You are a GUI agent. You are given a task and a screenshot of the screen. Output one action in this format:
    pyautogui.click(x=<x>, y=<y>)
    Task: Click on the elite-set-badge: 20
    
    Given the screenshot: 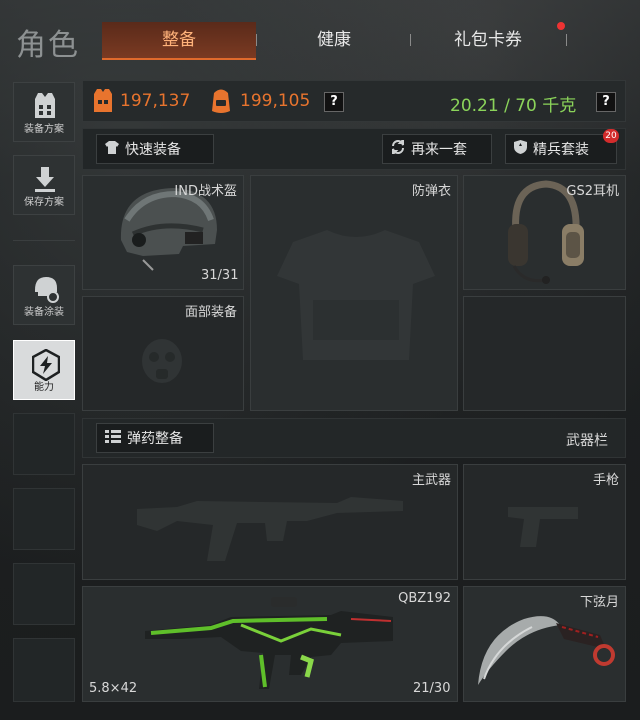 What is the action you would take?
    pyautogui.click(x=611, y=136)
    